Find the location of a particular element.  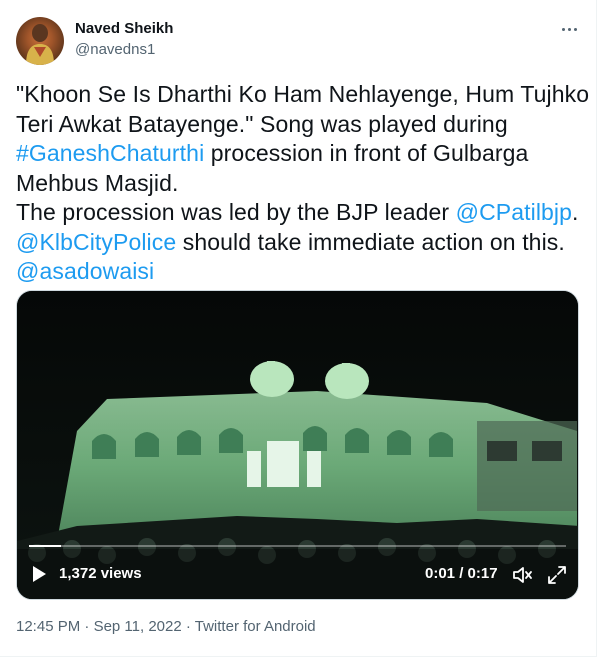

mute-icon is located at coordinates (522, 575).